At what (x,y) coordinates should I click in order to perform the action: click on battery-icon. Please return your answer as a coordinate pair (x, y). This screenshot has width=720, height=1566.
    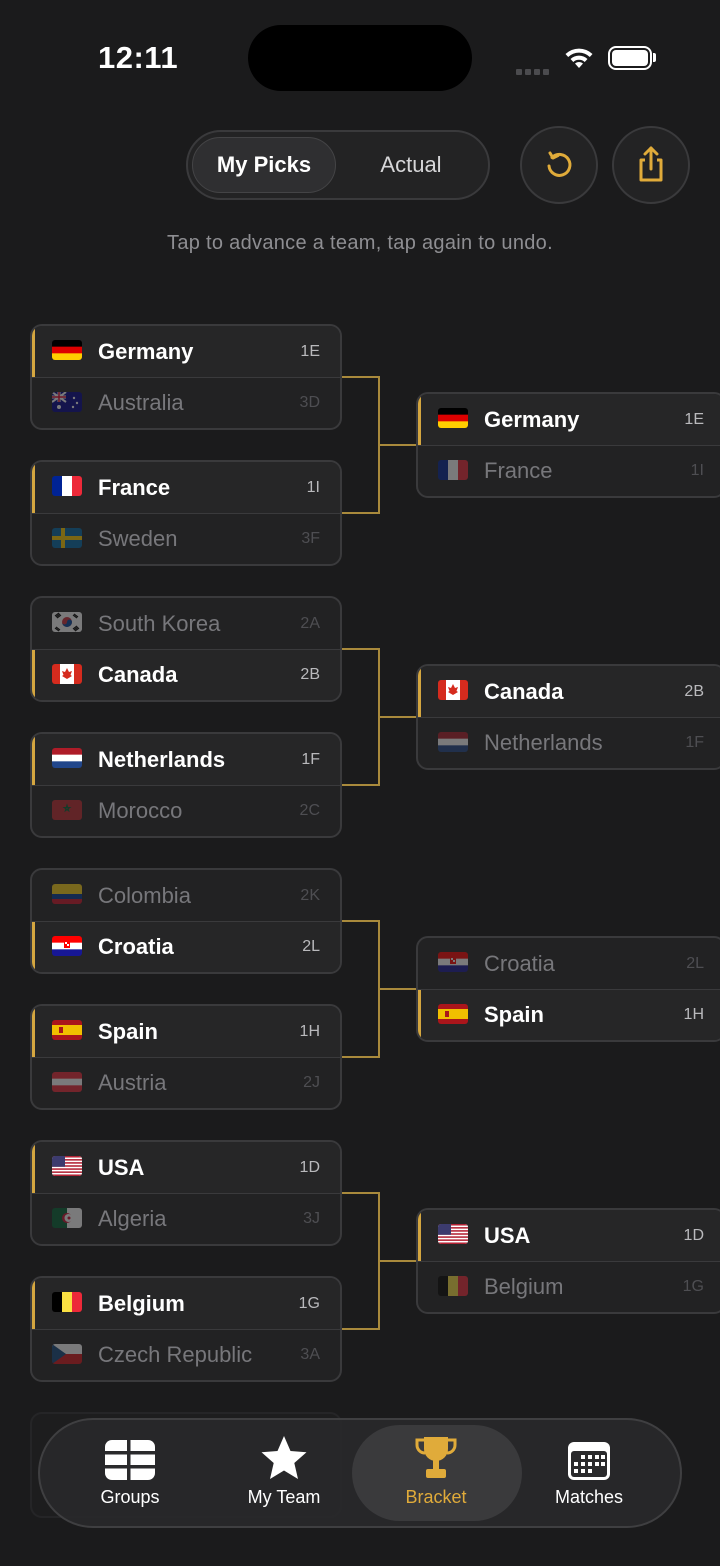
    Looking at the image, I should click on (630, 58).